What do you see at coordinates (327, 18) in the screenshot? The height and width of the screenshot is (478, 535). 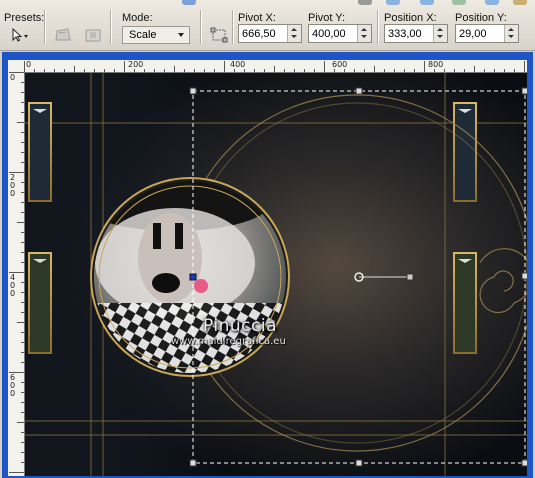 I see `pivot-y-label: Pivot Y:` at bounding box center [327, 18].